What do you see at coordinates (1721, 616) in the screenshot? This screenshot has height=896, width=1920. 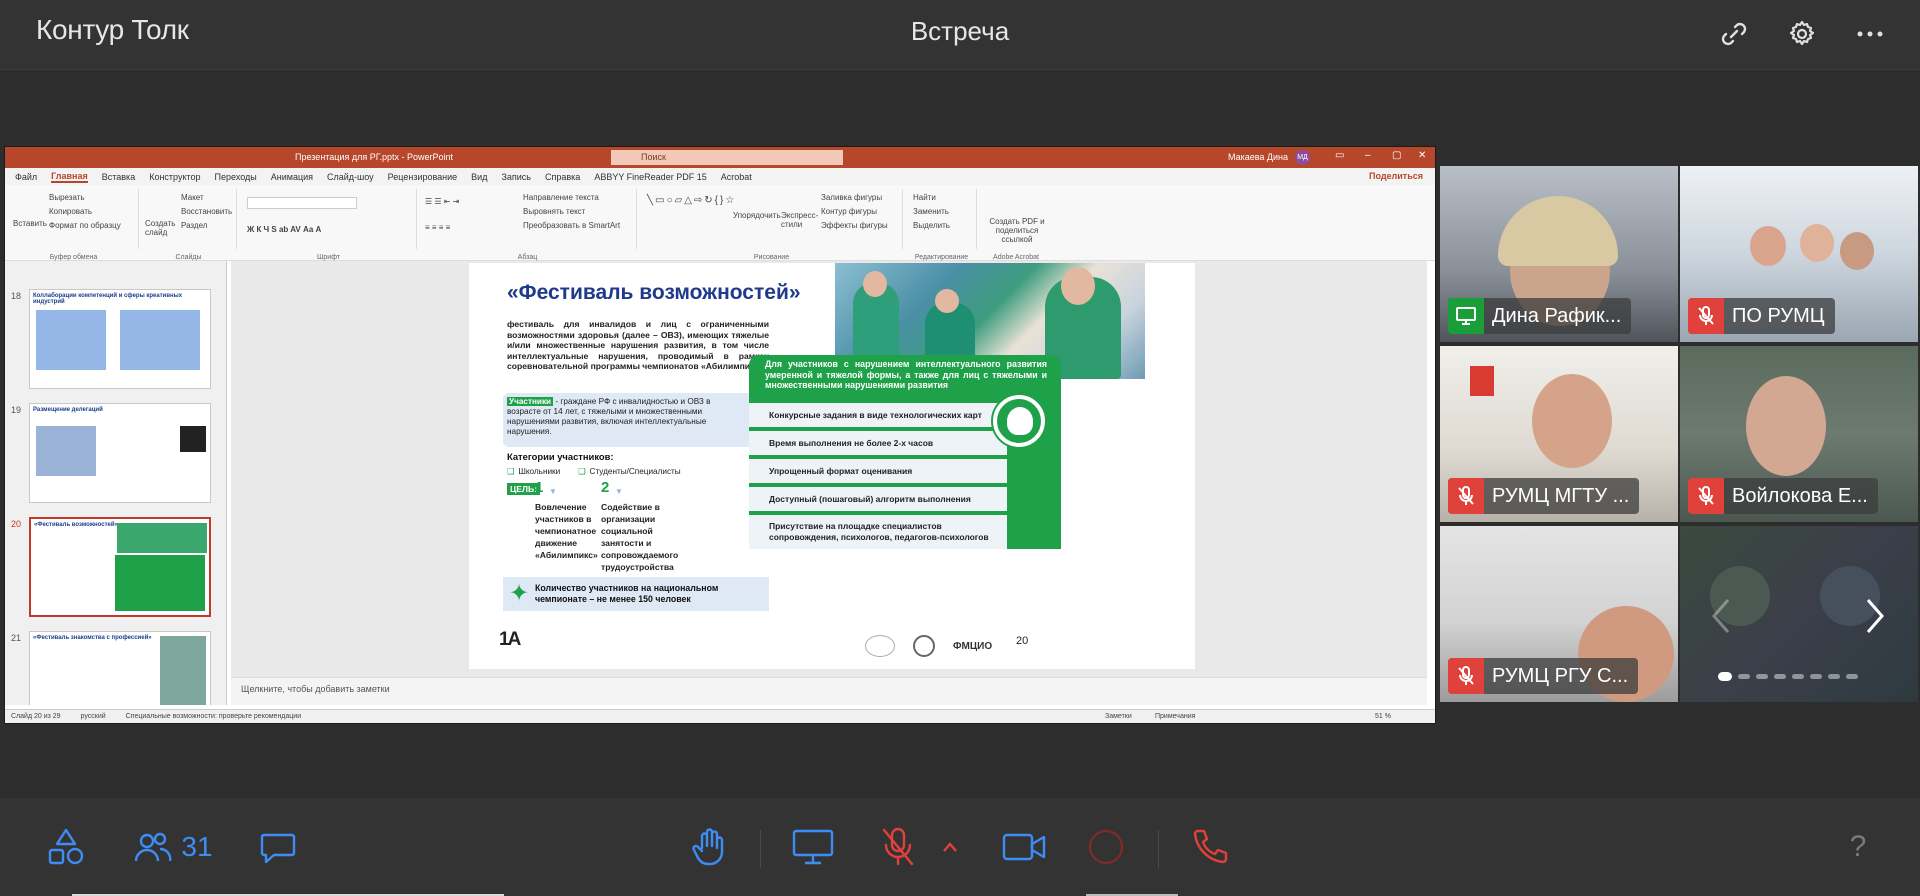 I see `previous-page-button` at bounding box center [1721, 616].